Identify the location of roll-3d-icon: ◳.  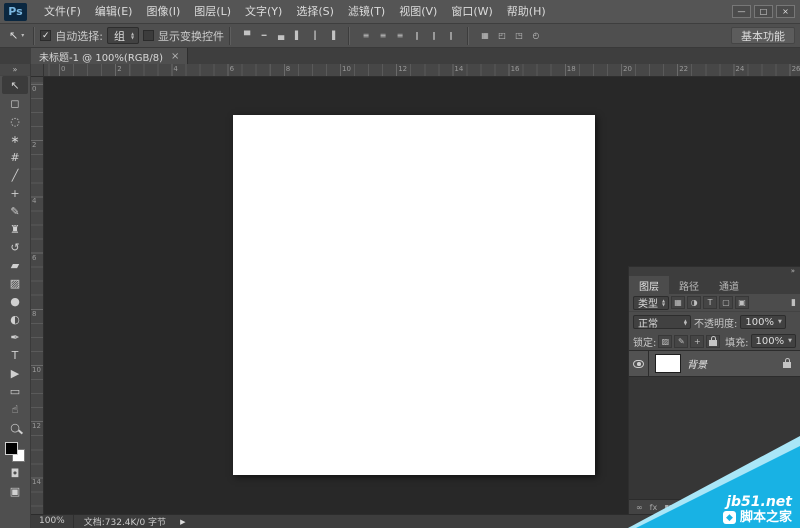
(519, 36).